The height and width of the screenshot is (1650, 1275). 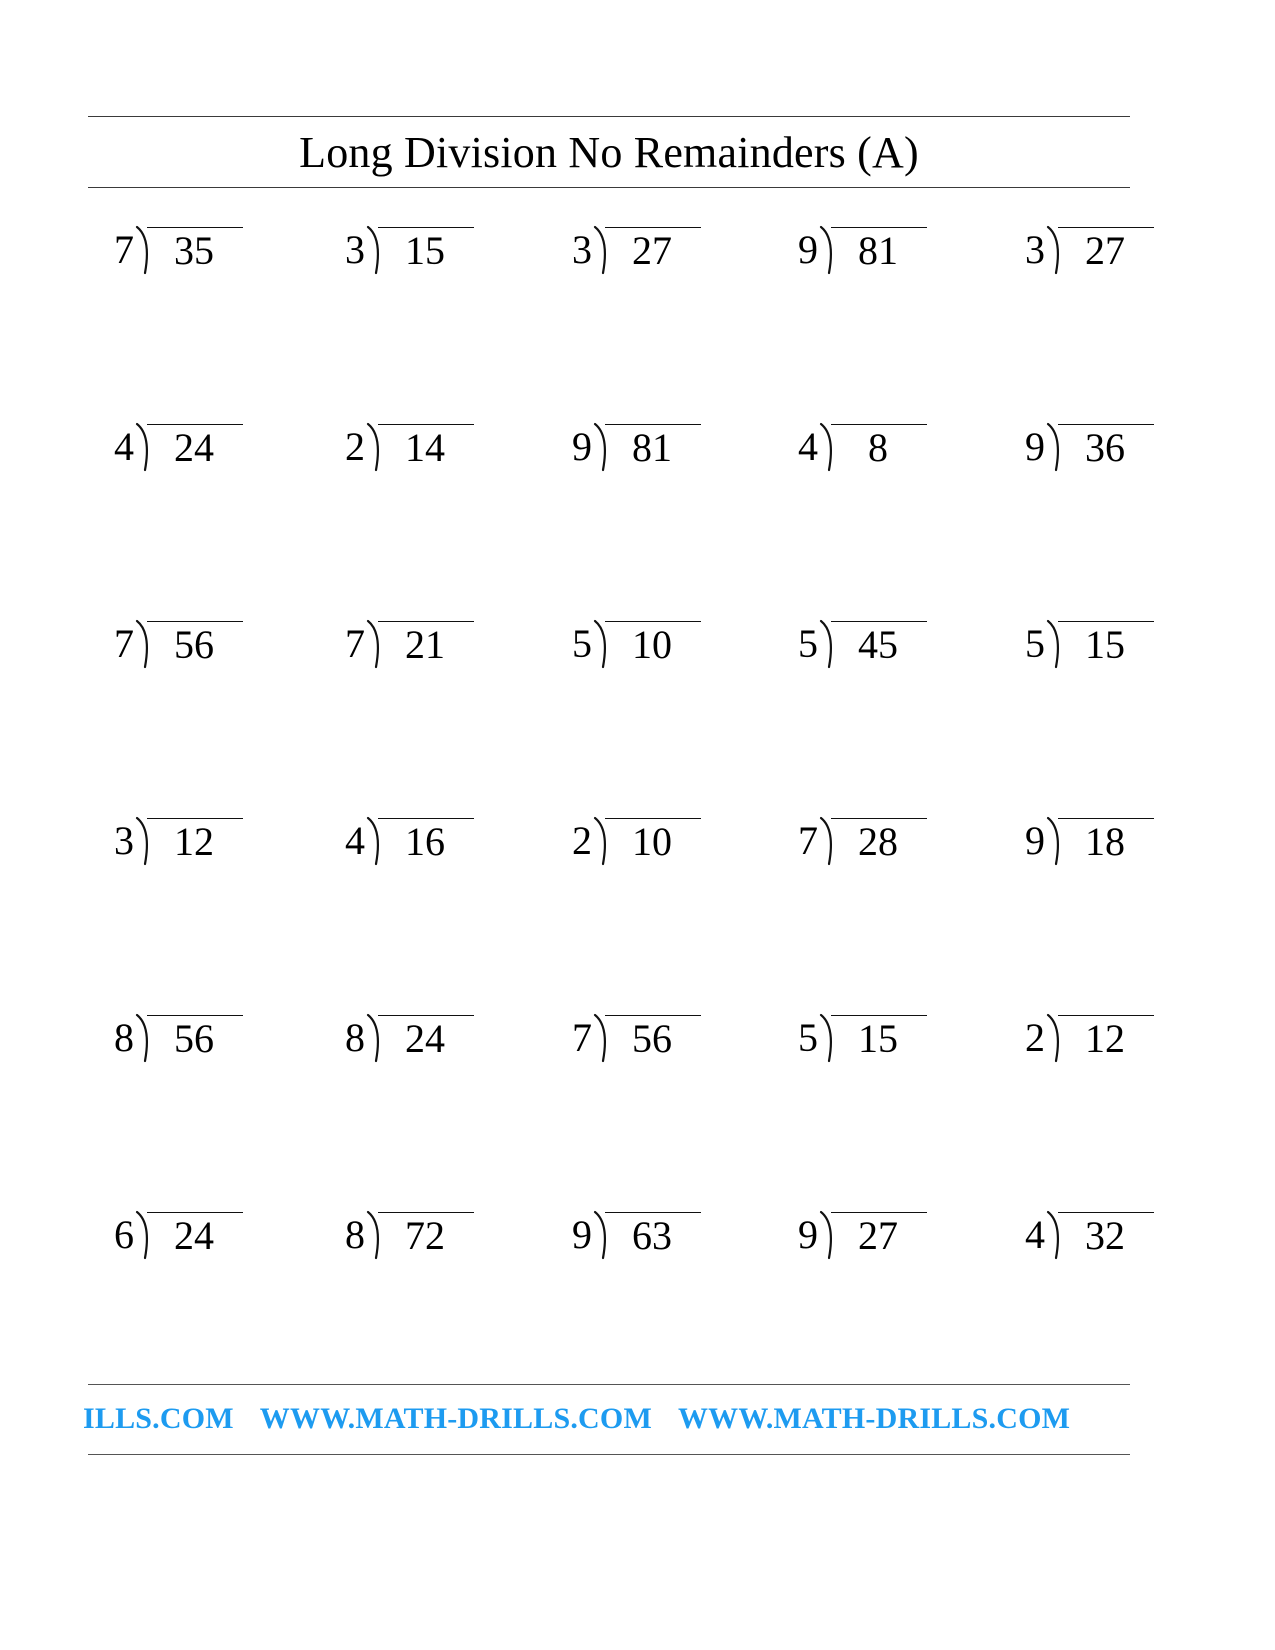 I want to click on problem-row: 3 12 4 16 2 10 7 28 9 18, so click(x=633, y=894).